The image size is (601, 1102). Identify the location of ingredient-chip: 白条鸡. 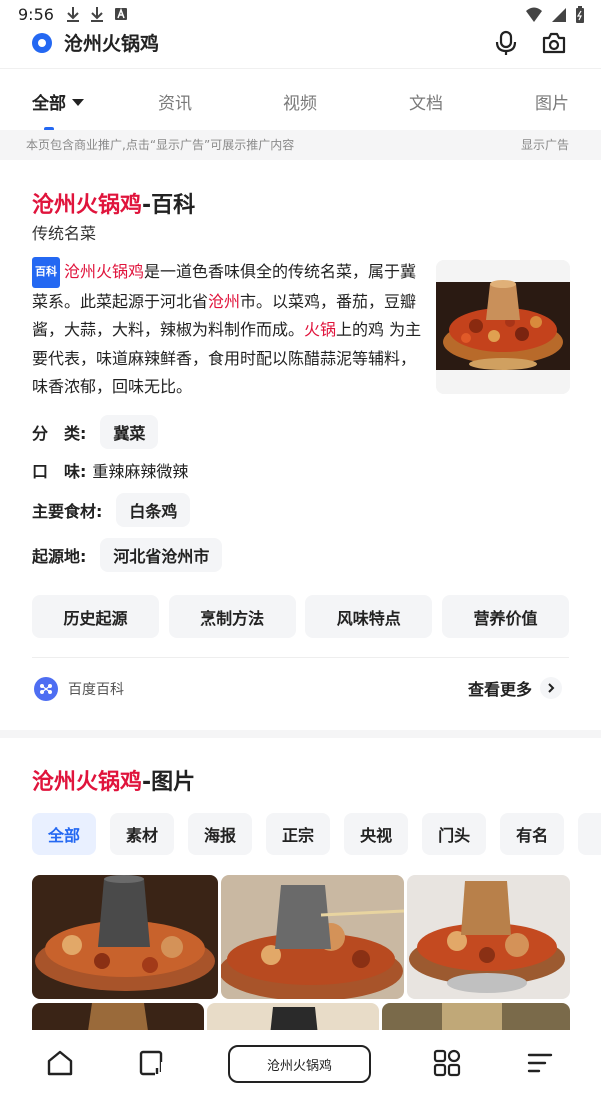
(153, 510).